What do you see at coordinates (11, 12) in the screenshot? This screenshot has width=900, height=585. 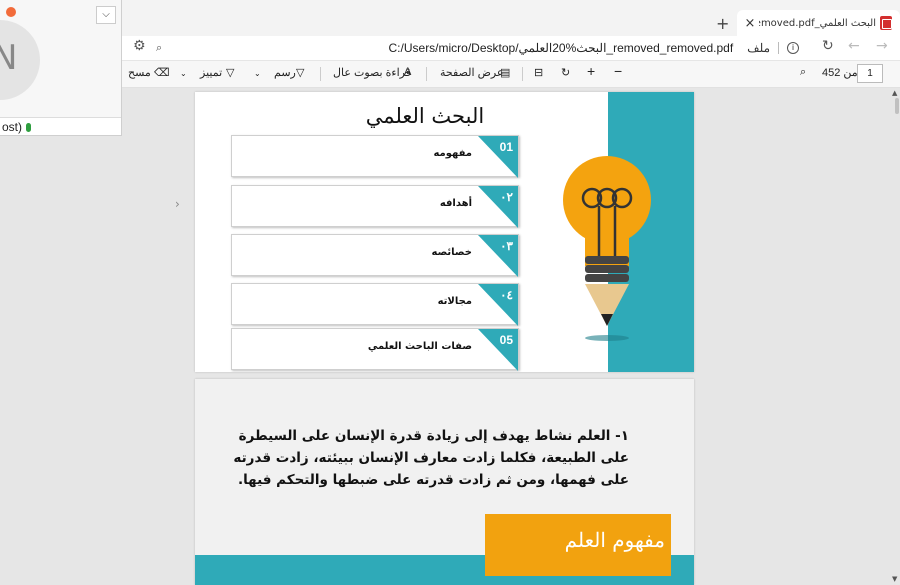 I see `notification-badge` at bounding box center [11, 12].